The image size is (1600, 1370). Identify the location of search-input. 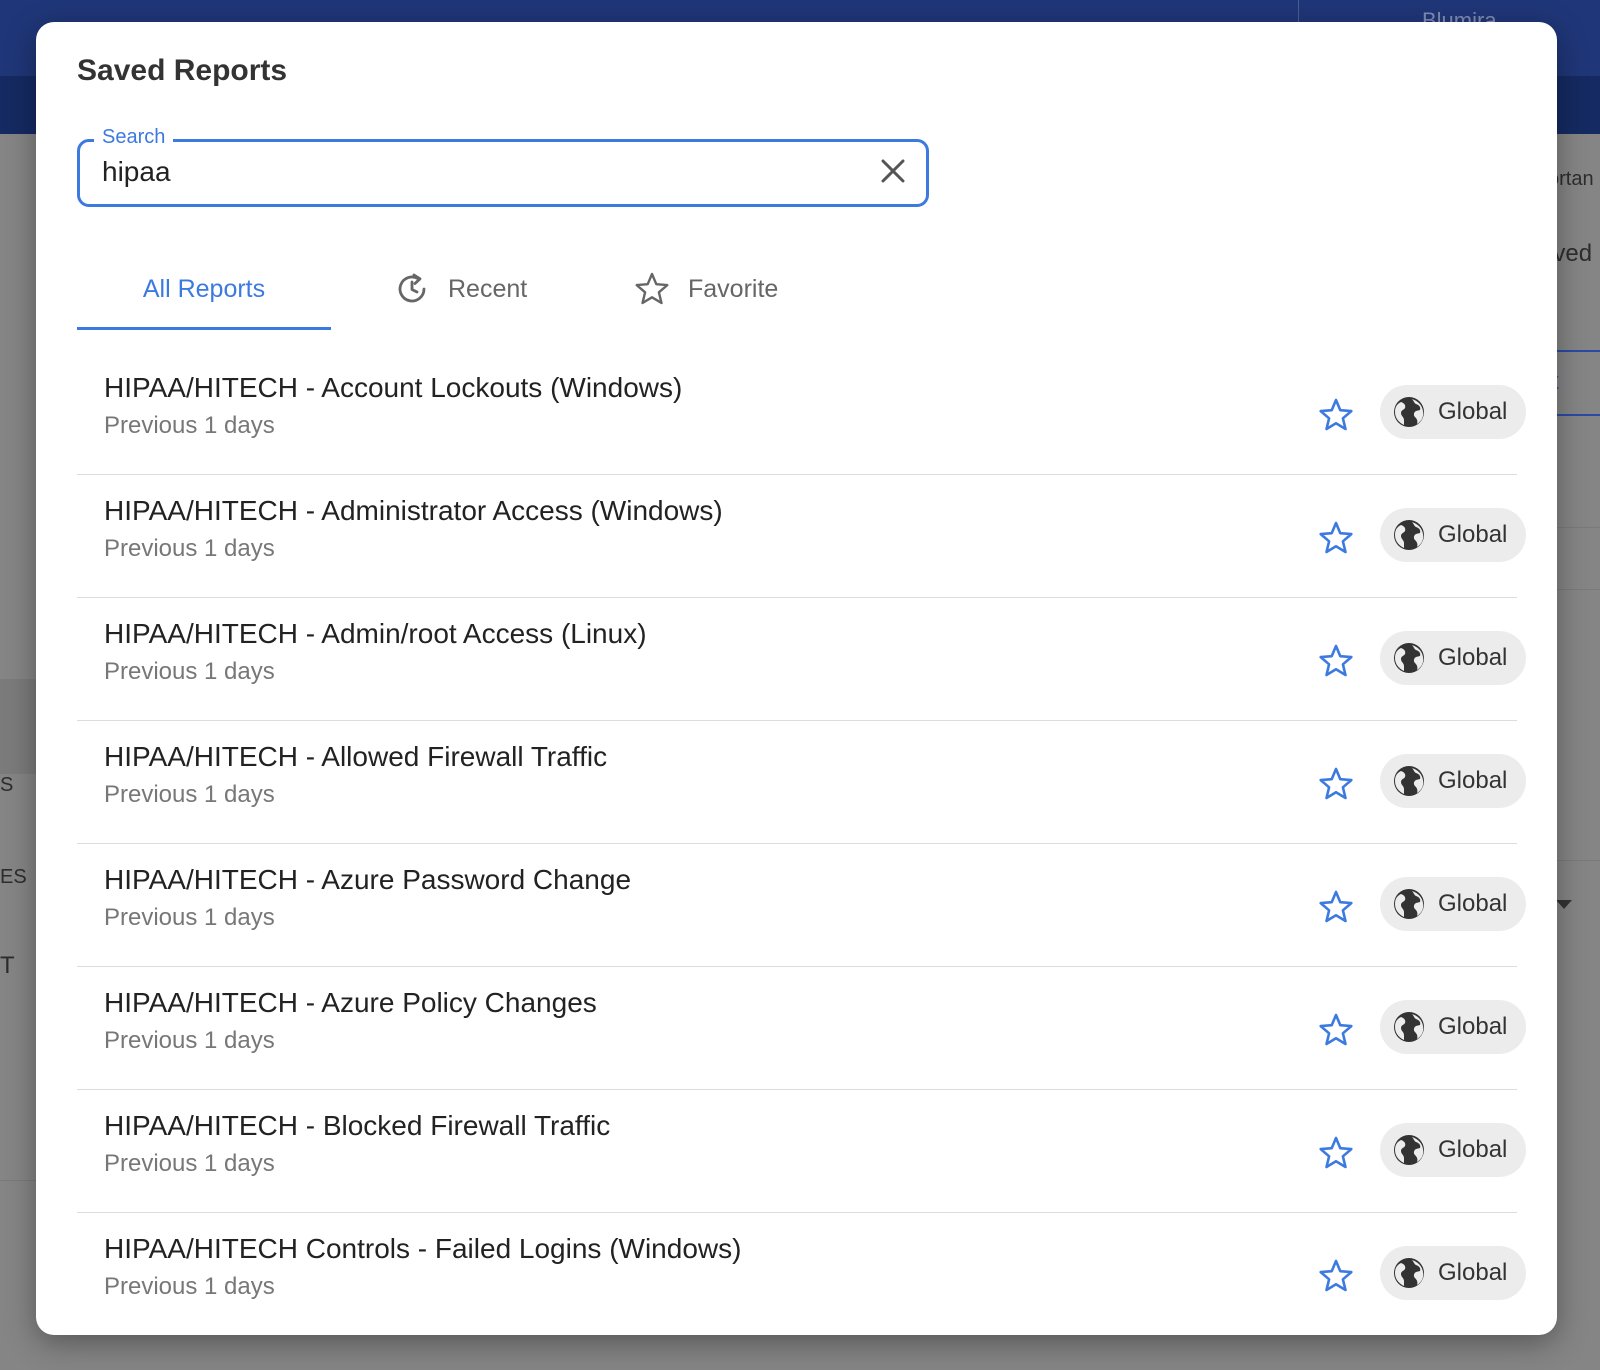
(462, 172).